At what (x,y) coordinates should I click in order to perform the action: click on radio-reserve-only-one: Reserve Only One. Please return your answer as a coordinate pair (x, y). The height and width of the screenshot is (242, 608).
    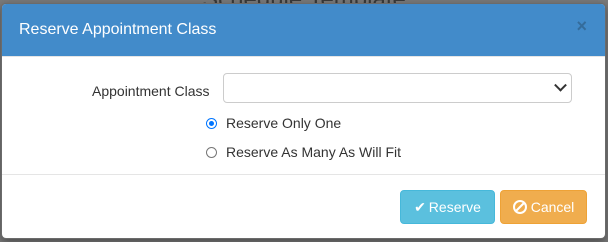
    Looking at the image, I should click on (273, 123).